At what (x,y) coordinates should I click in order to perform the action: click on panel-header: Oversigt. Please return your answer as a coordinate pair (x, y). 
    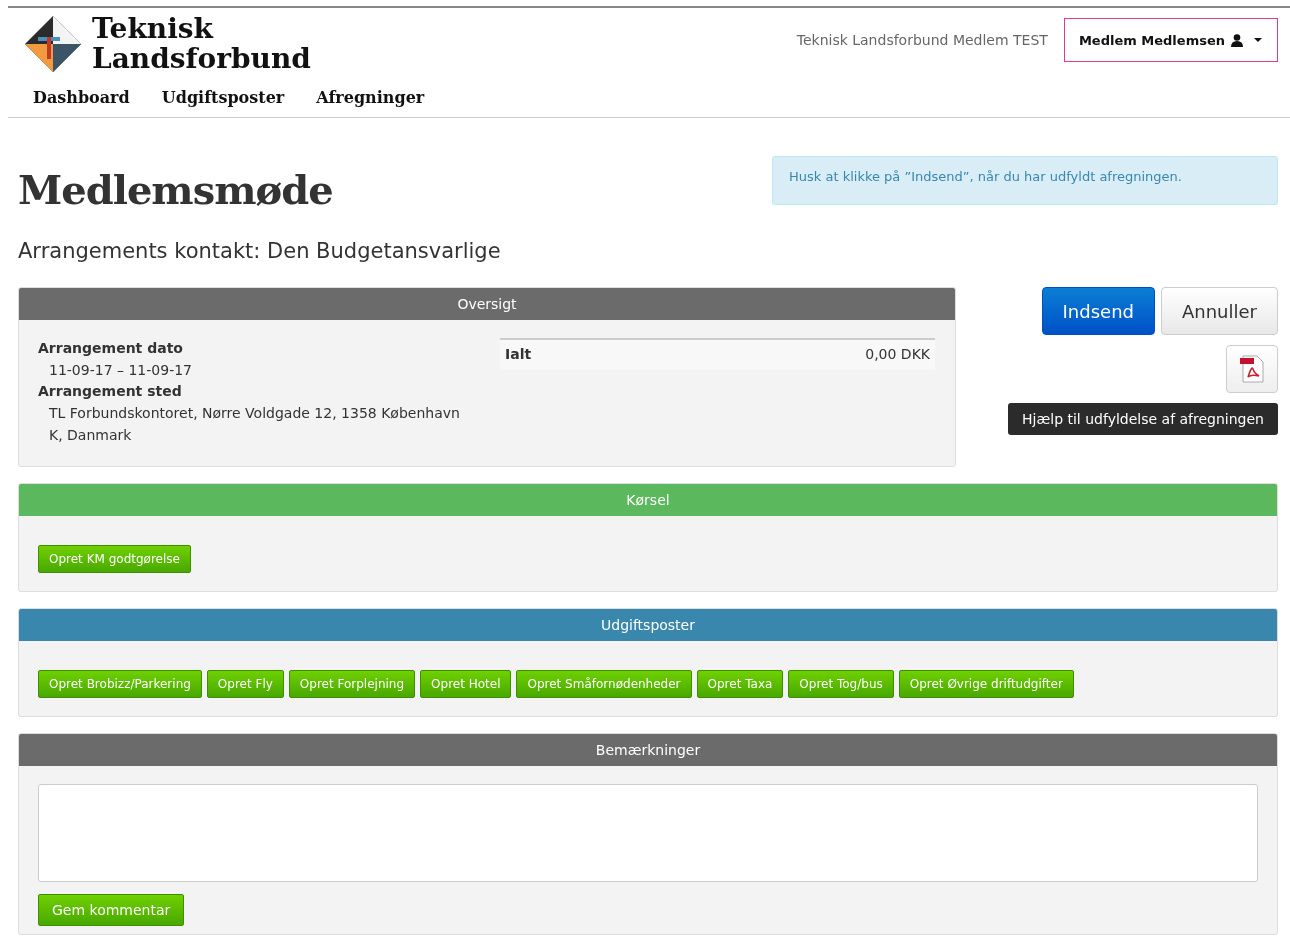
    Looking at the image, I should click on (487, 304).